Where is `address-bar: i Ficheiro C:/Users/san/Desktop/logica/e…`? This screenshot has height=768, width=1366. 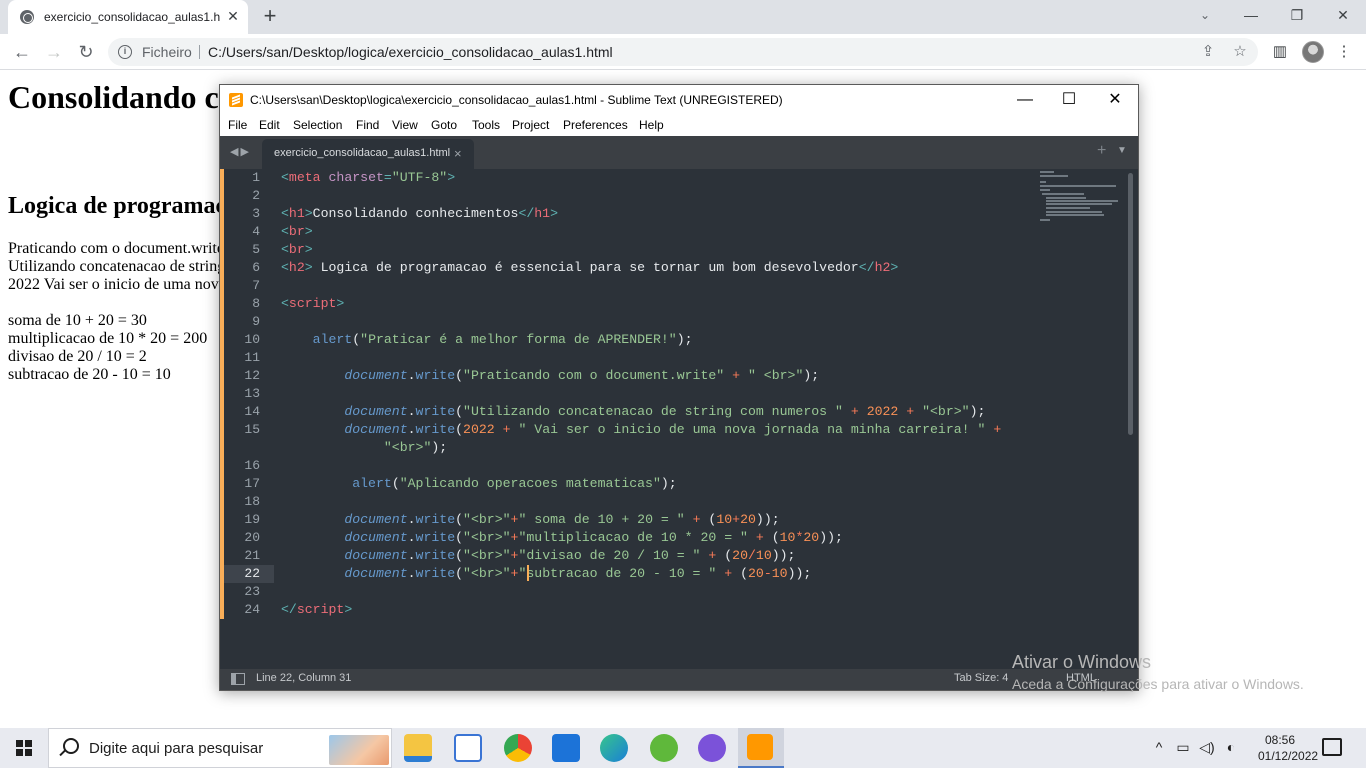
address-bar: i Ficheiro C:/Users/san/Desktop/logica/e… is located at coordinates (683, 52).